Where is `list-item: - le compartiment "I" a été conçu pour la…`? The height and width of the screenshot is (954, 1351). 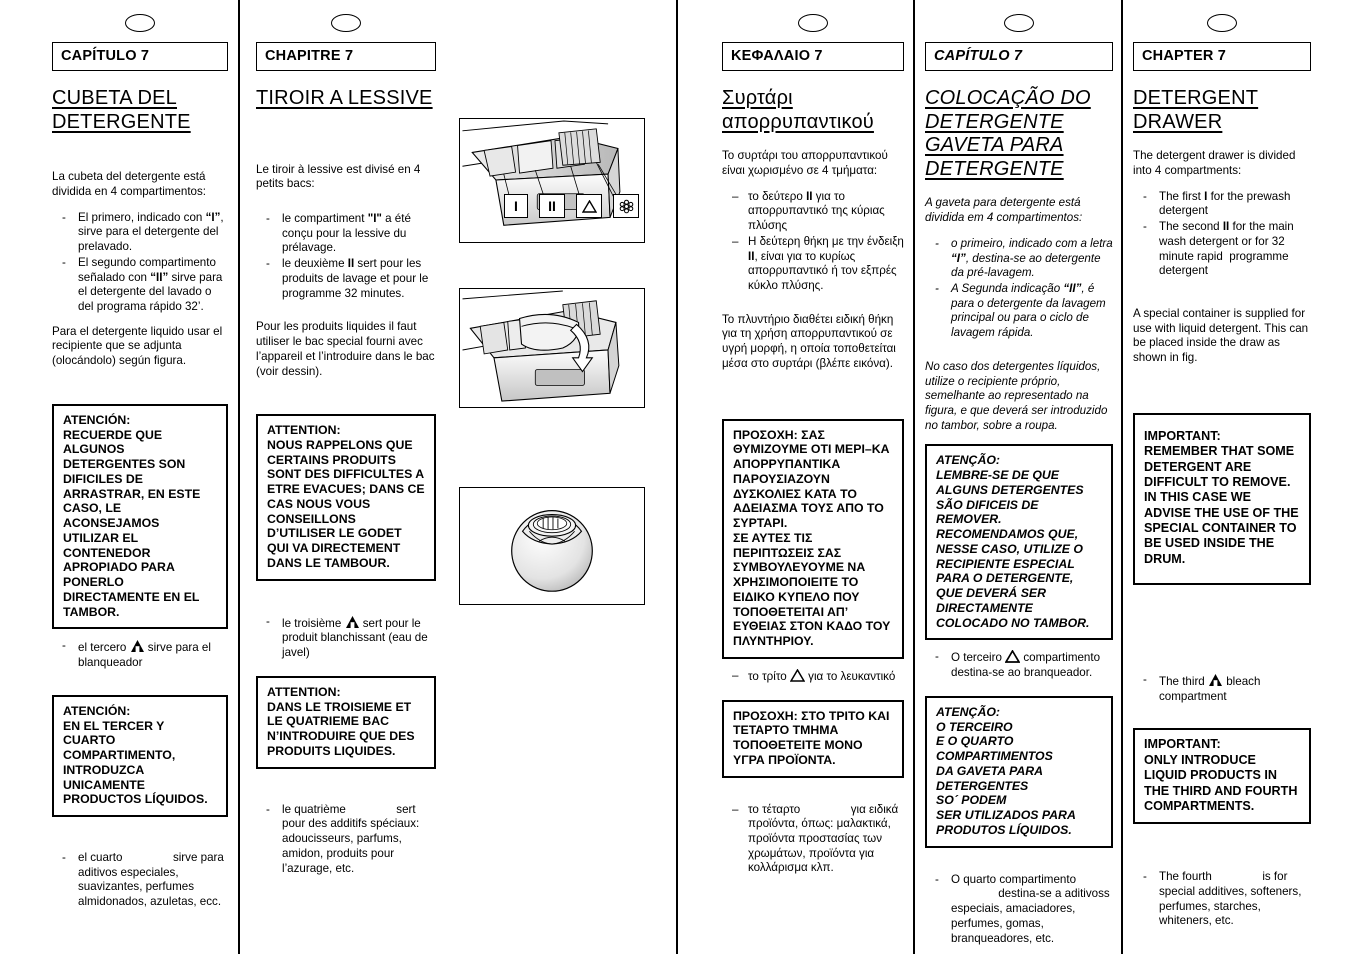
list-item: - le compartiment "I" a été conçu pour la… is located at coordinates (351, 234).